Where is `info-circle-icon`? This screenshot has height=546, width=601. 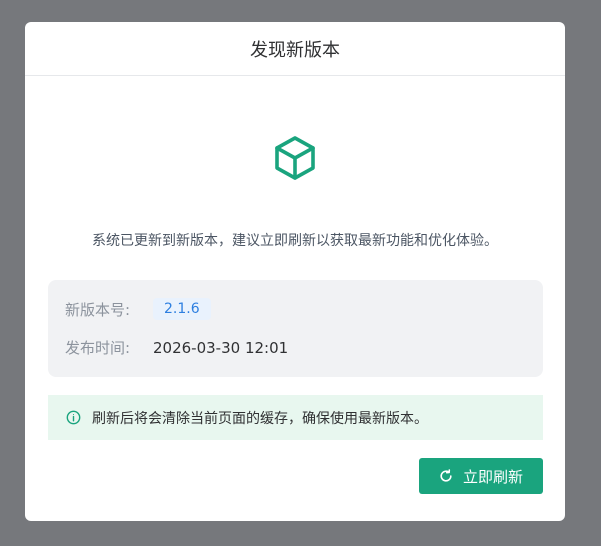
info-circle-icon is located at coordinates (73, 417).